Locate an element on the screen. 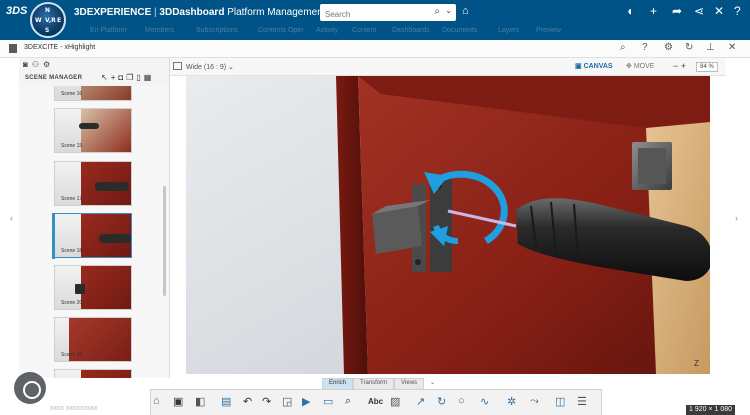 The height and width of the screenshot is (415, 750). picture-icon: ▨ is located at coordinates (395, 401).